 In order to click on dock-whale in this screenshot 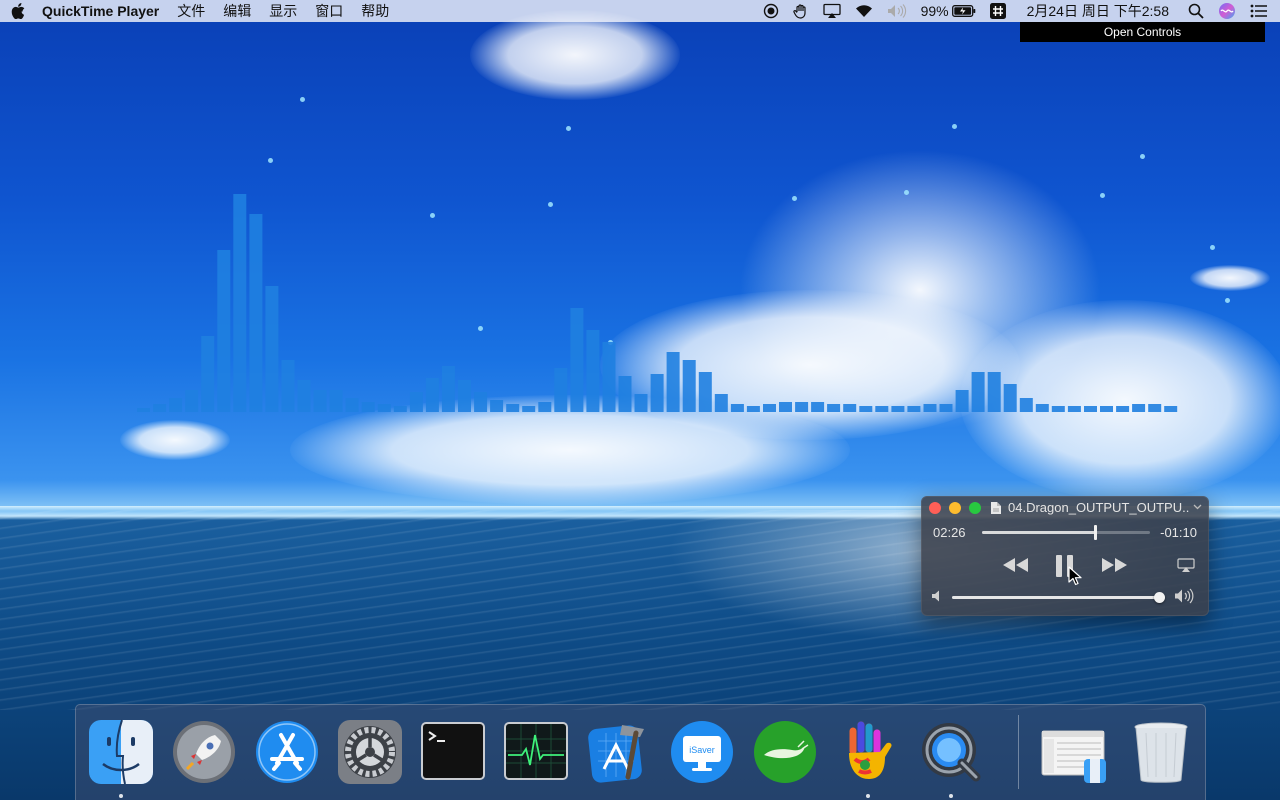, I will do `click(785, 752)`.